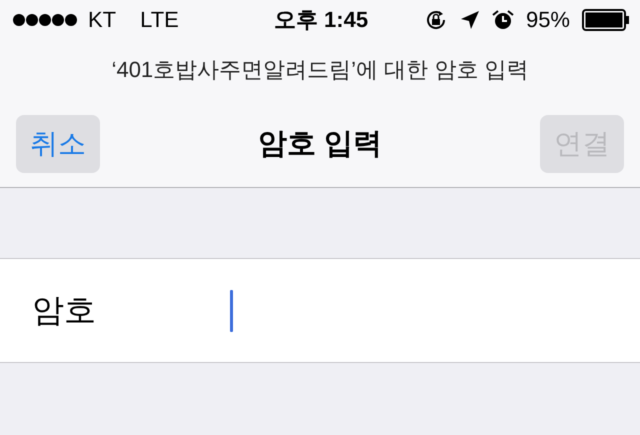 The width and height of the screenshot is (640, 435). Describe the element at coordinates (102, 20) in the screenshot. I see `carrier-name: KT` at that location.